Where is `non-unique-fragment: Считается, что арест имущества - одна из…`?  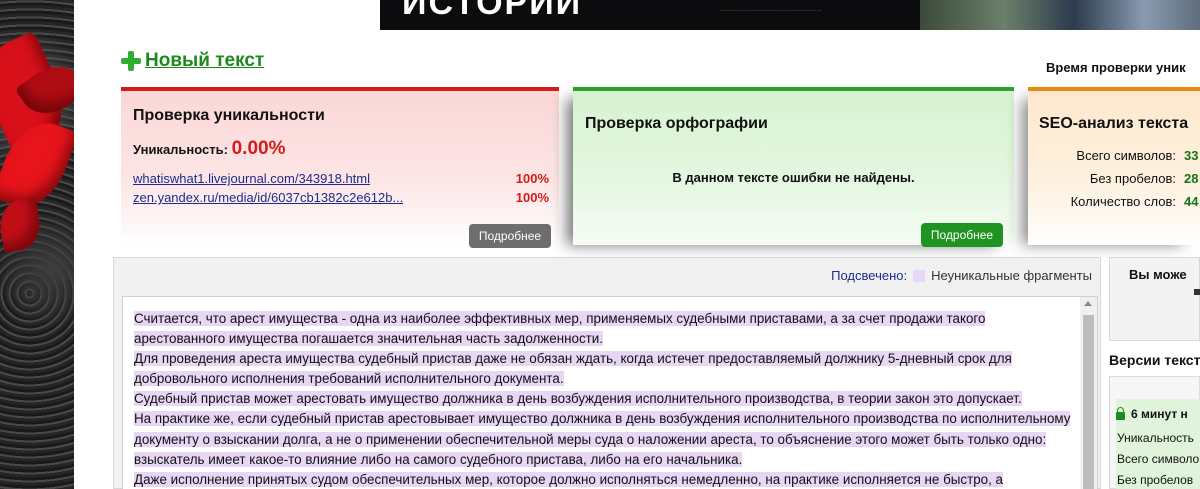
non-unique-fragment: Считается, что арест имущества - одна из… is located at coordinates (560, 329).